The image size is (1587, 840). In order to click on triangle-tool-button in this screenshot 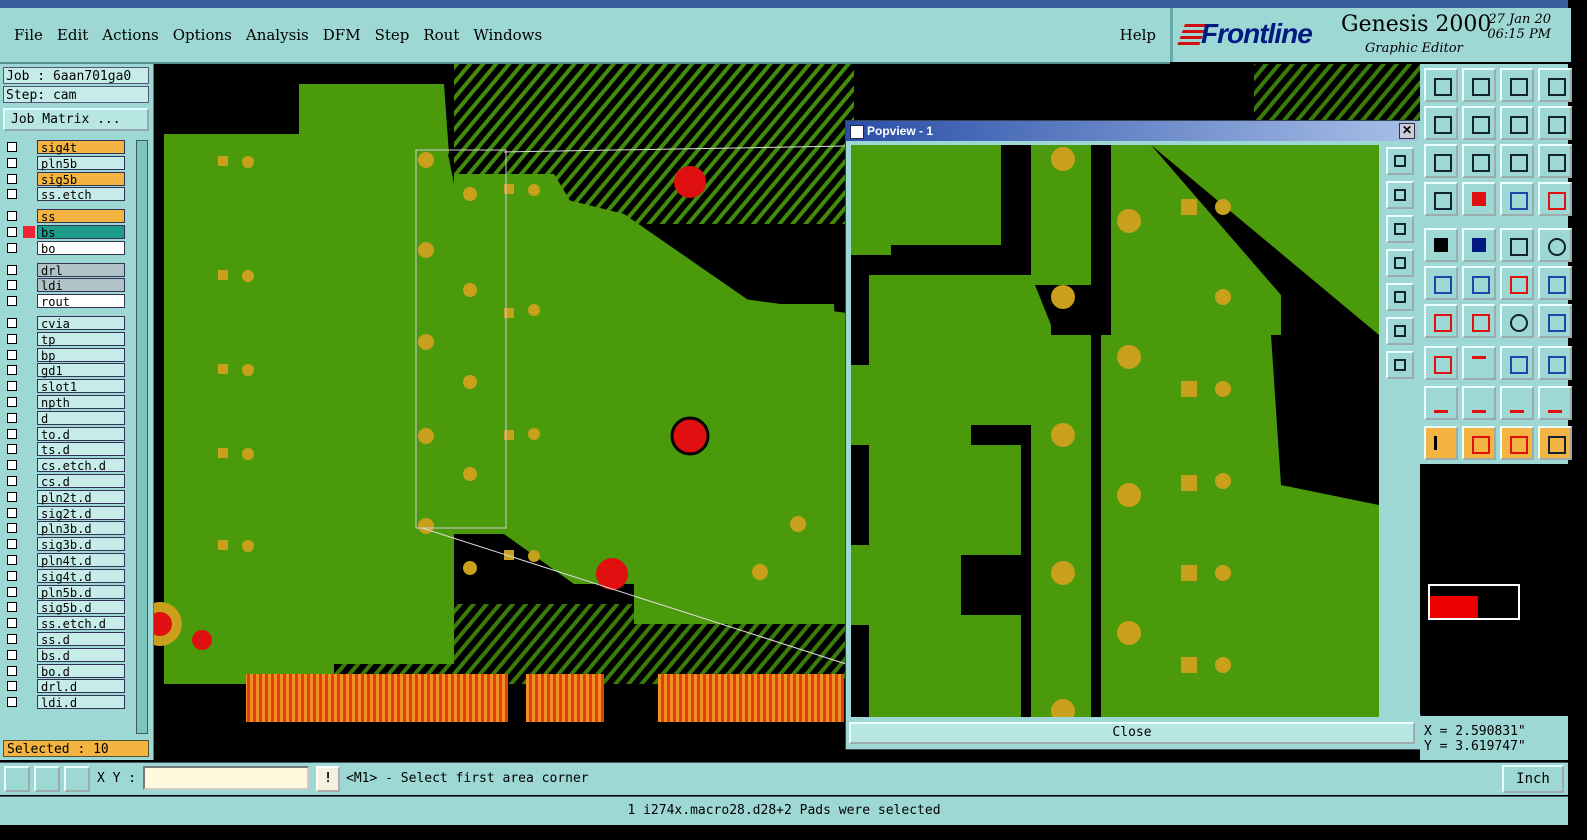, I will do `click(1441, 403)`.